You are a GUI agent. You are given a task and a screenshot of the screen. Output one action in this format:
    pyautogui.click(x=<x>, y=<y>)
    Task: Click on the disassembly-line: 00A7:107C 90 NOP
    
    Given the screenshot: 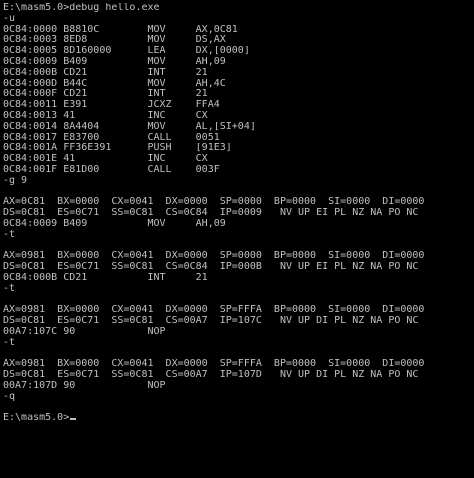 What is the action you would take?
    pyautogui.click(x=84, y=331)
    